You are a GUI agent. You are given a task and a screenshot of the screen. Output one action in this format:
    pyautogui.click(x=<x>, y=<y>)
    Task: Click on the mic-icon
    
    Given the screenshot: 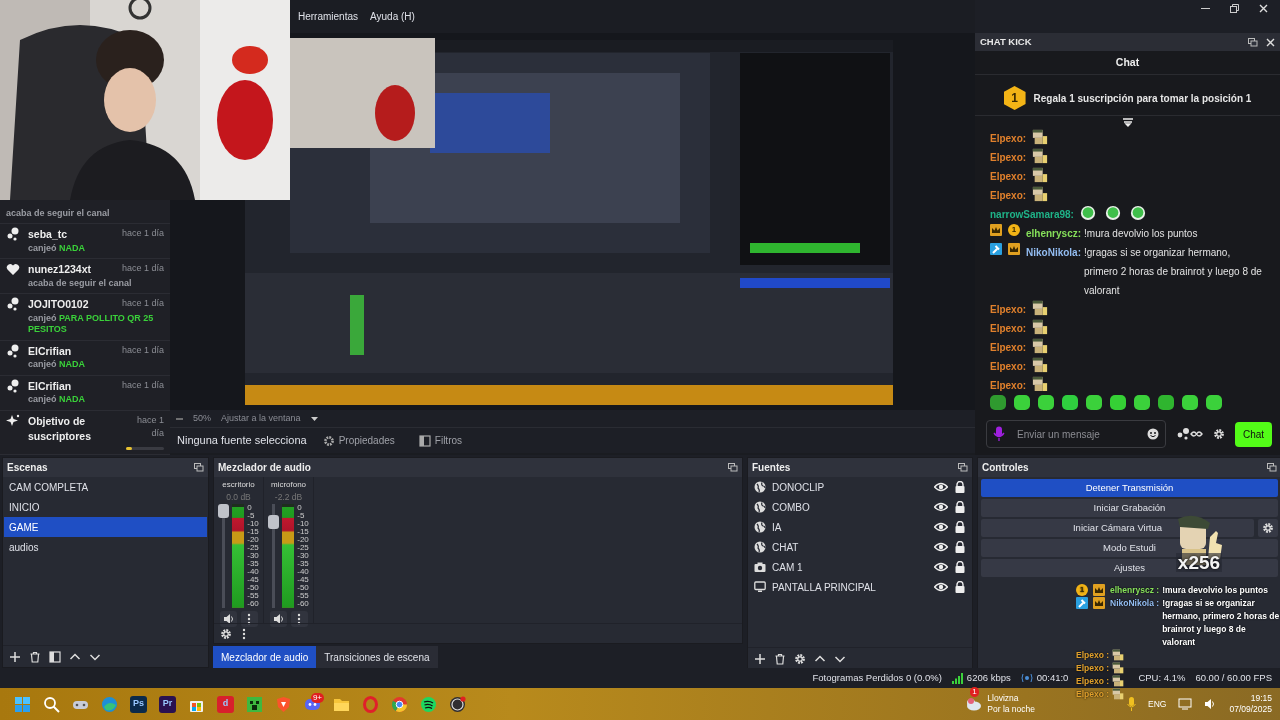 What is the action you would take?
    pyautogui.click(x=999, y=434)
    